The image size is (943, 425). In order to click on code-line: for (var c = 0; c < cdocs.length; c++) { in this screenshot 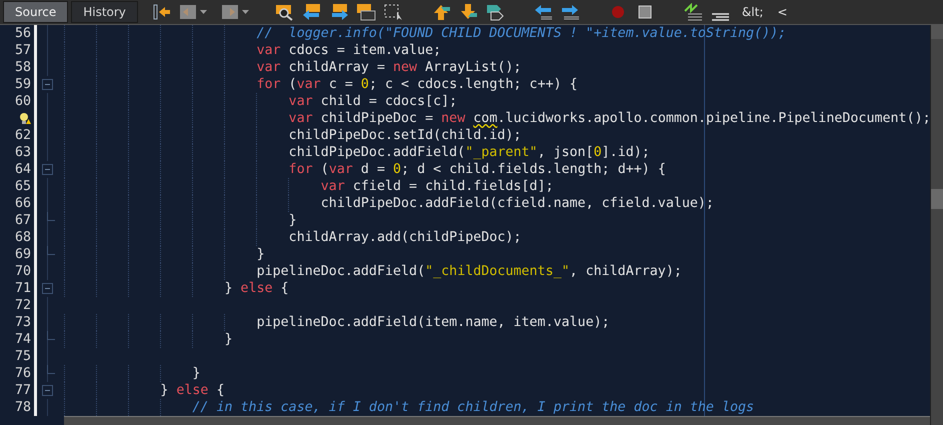, I will do `click(417, 84)`.